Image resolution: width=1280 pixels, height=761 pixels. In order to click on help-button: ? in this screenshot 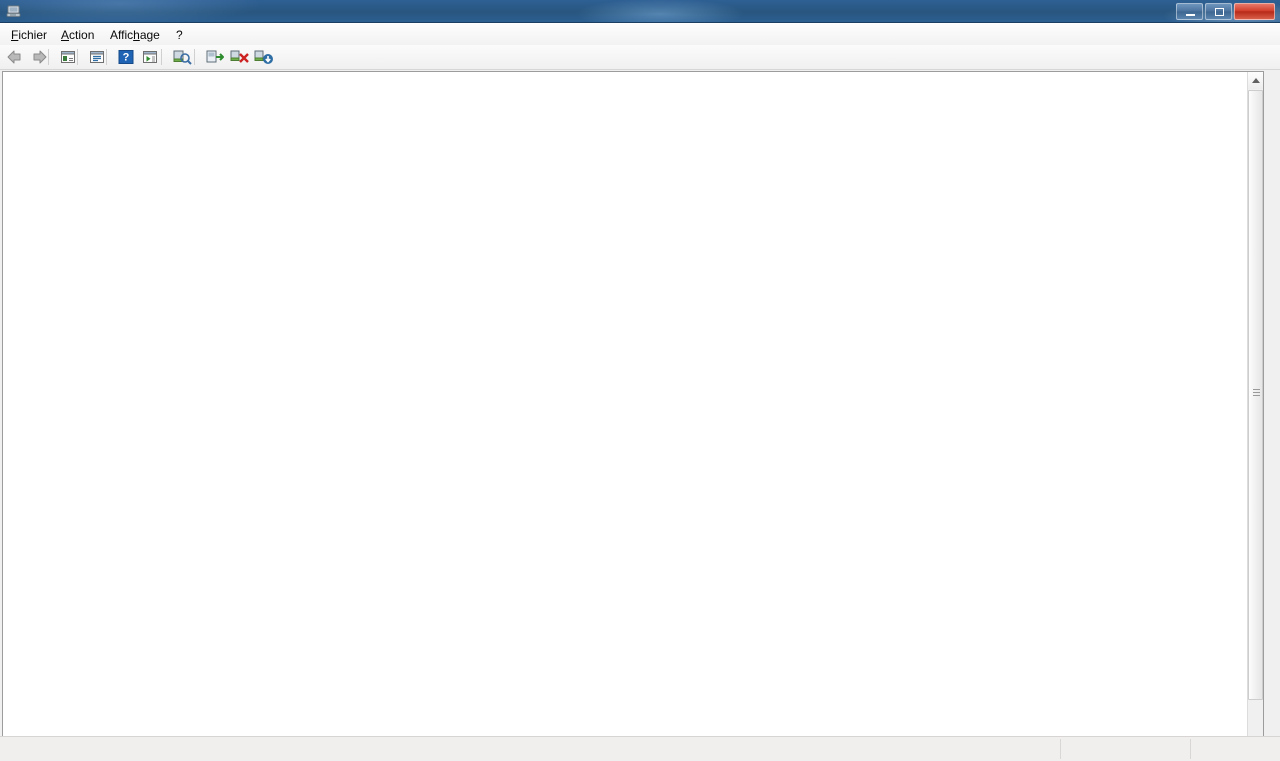, I will do `click(126, 57)`.